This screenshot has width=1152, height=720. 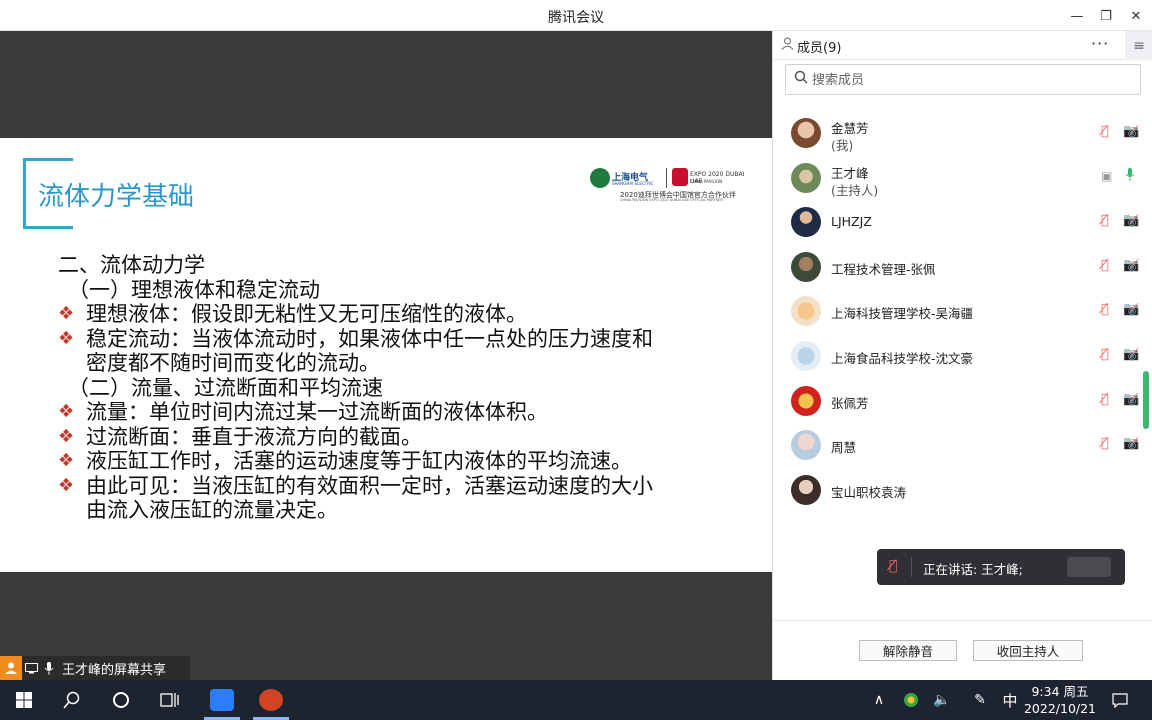 What do you see at coordinates (962, 490) in the screenshot?
I see `member-row: 宝山职校袁涛` at bounding box center [962, 490].